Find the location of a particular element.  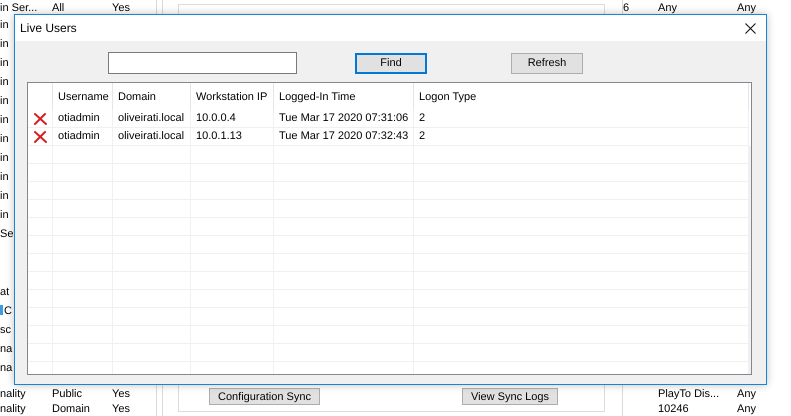

table-cell: Tue Mar 17 2020 07:32:43 is located at coordinates (344, 137).